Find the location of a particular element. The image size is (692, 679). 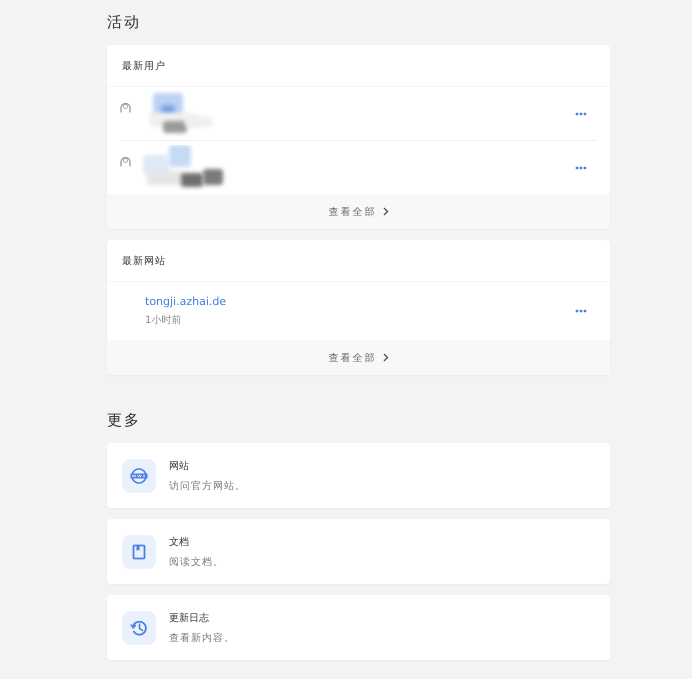

book-icon is located at coordinates (139, 551).